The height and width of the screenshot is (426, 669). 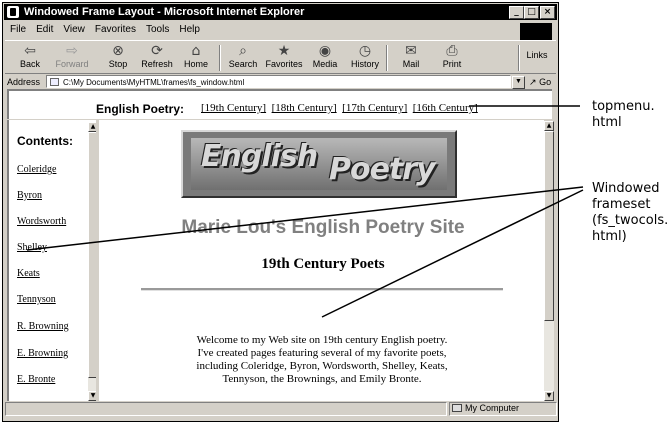 I want to click on callout-text: topmenu., so click(x=623, y=106).